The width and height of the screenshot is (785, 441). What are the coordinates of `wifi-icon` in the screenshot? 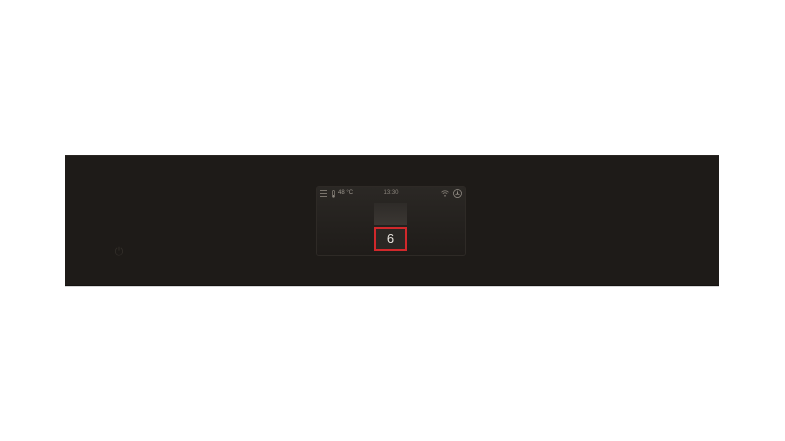 It's located at (445, 193).